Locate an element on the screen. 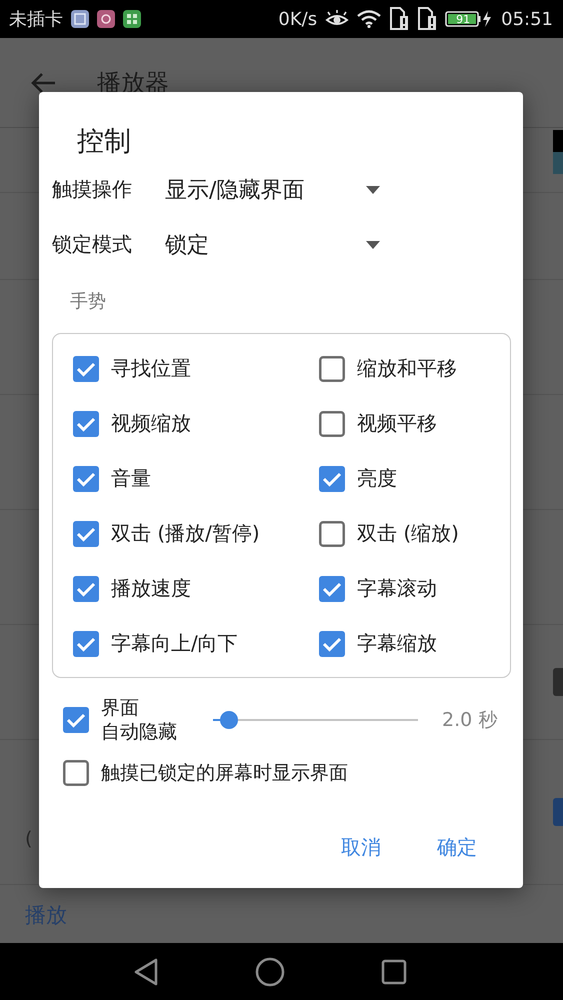 This screenshot has height=1000, width=563. checkbox-label: 缩放和平移 is located at coordinates (407, 368).